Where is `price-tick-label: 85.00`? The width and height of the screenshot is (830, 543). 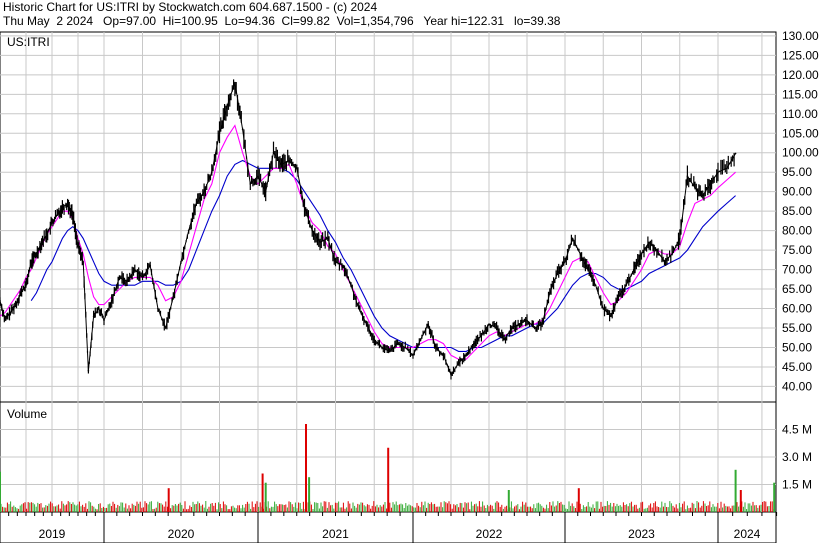 price-tick-label: 85.00 is located at coordinates (797, 211).